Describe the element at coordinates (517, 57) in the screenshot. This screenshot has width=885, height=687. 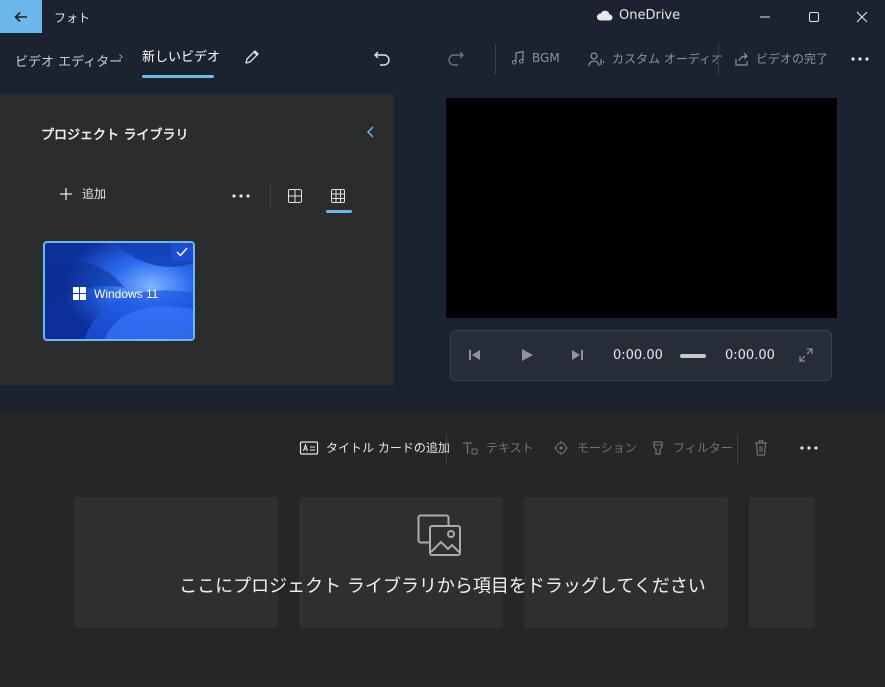
I see `music-note-icon` at that location.